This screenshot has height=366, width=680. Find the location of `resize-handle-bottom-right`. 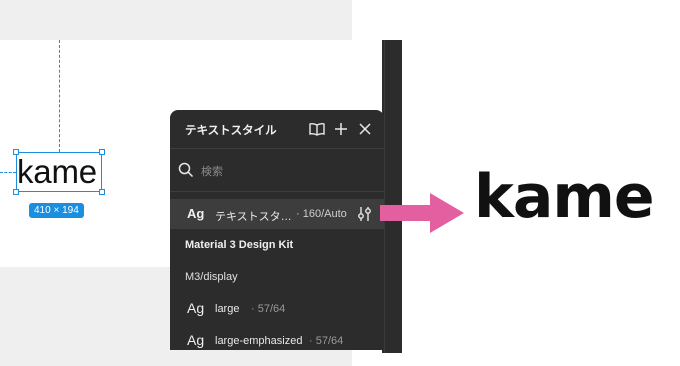

resize-handle-bottom-right is located at coordinates (102, 192).